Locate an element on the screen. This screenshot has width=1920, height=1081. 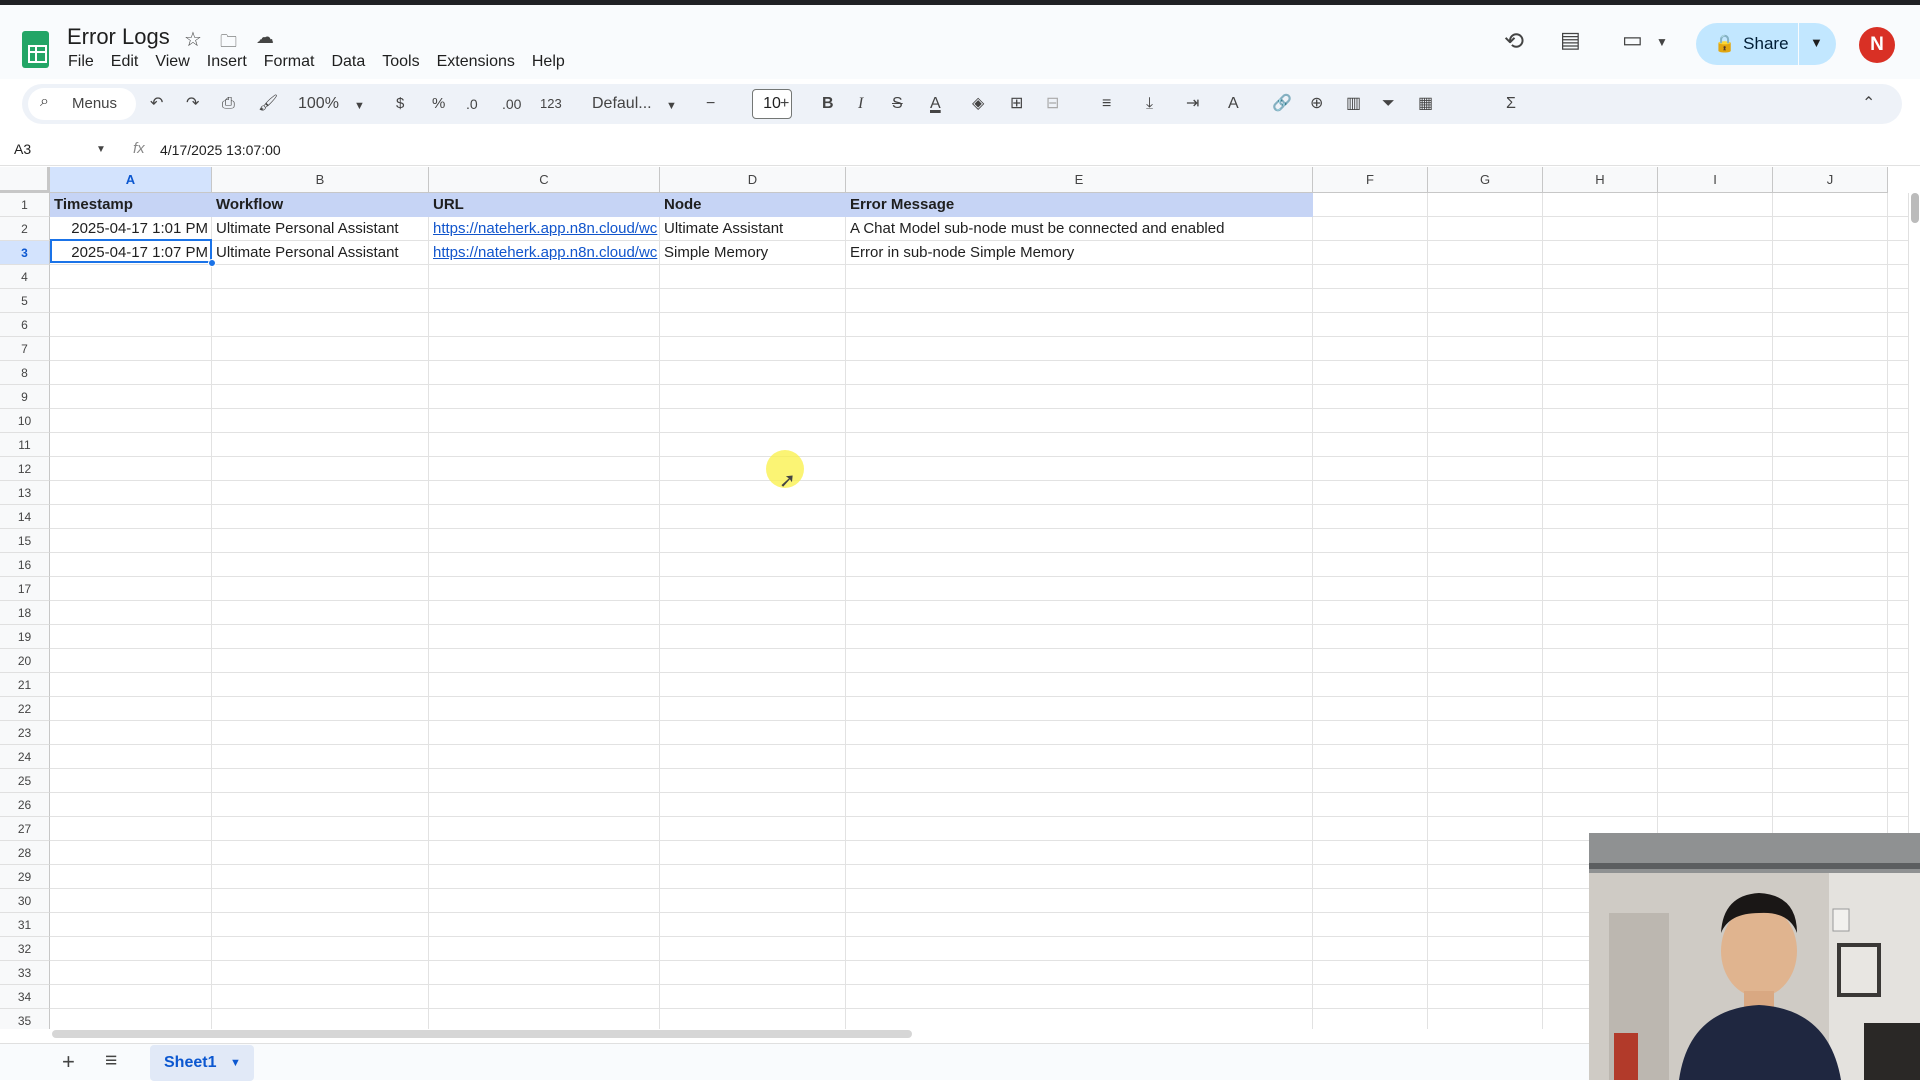
decrease-font-size-icon: − is located at coordinates (710, 104).